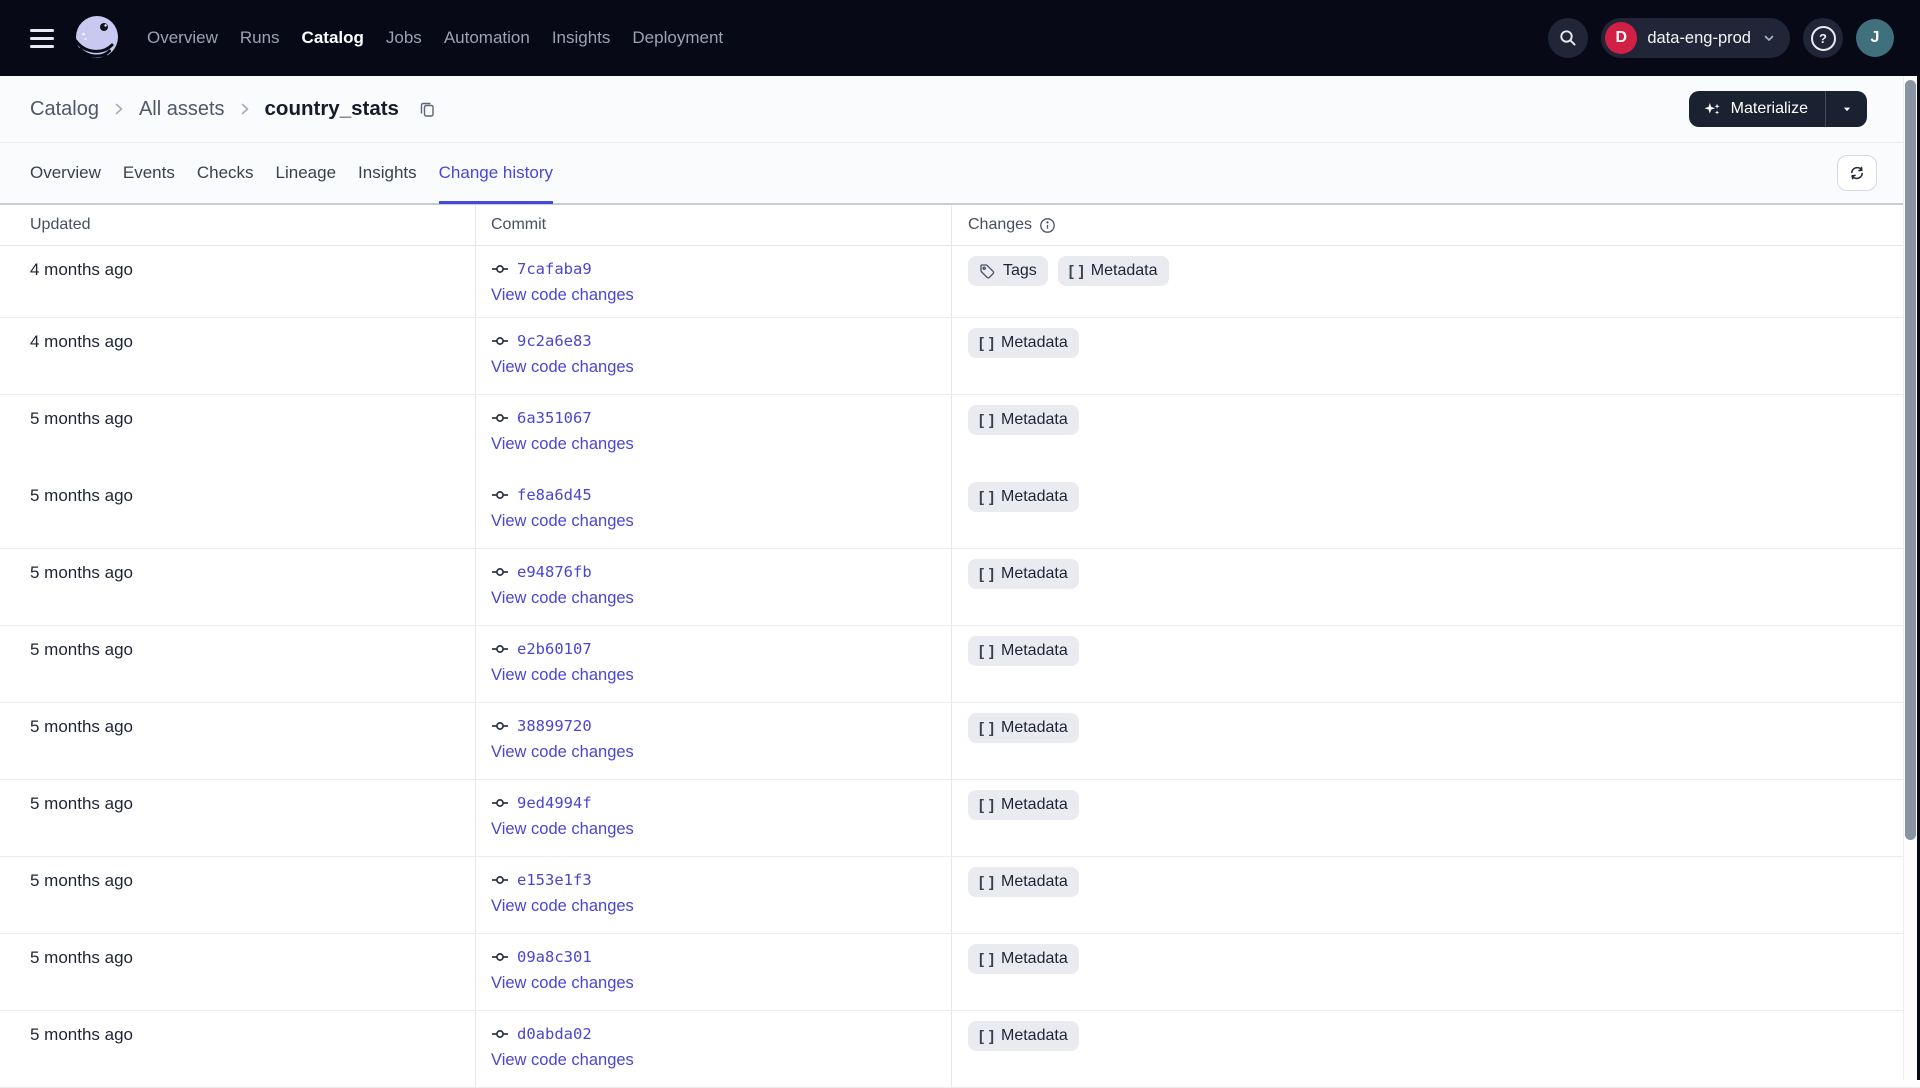 The image size is (1920, 1088). What do you see at coordinates (60, 224) in the screenshot?
I see `column-header-updated: Updated` at bounding box center [60, 224].